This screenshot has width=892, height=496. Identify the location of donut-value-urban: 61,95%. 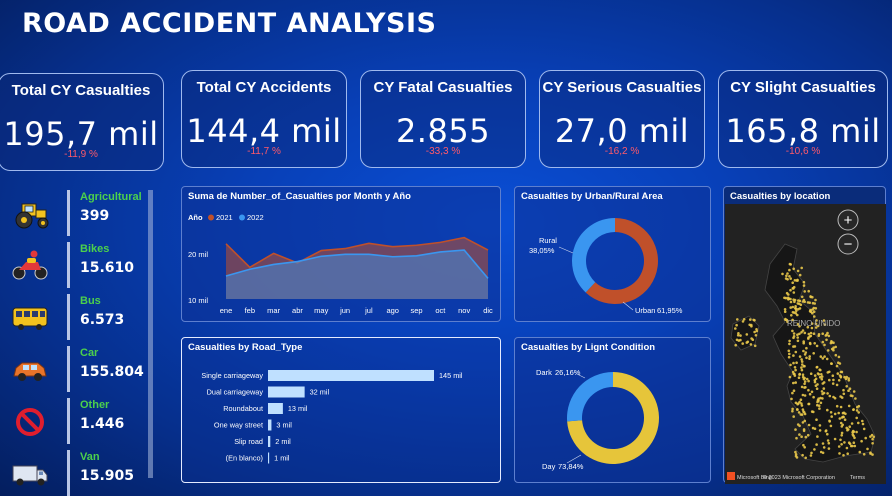
(670, 310).